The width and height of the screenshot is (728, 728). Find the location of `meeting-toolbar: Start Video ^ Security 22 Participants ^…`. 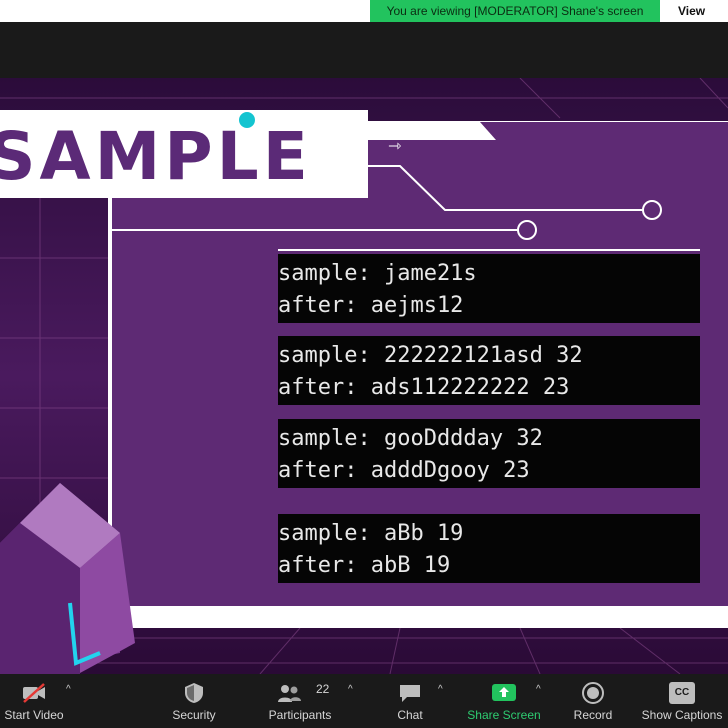

meeting-toolbar: Start Video ^ Security 22 Participants ^… is located at coordinates (364, 701).